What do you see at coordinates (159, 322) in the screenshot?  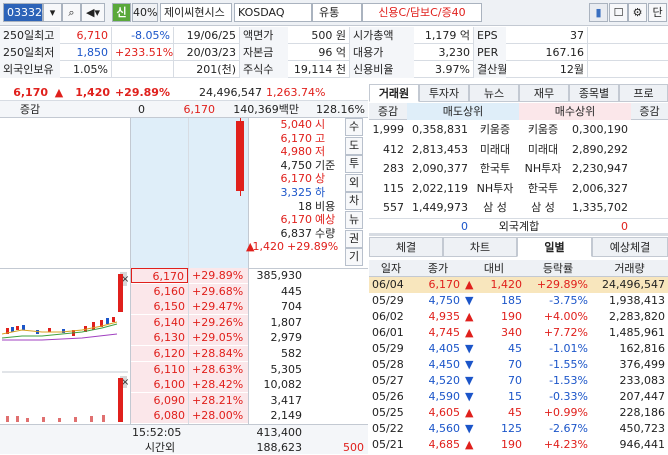 I see `bid-price: 6,140` at bounding box center [159, 322].